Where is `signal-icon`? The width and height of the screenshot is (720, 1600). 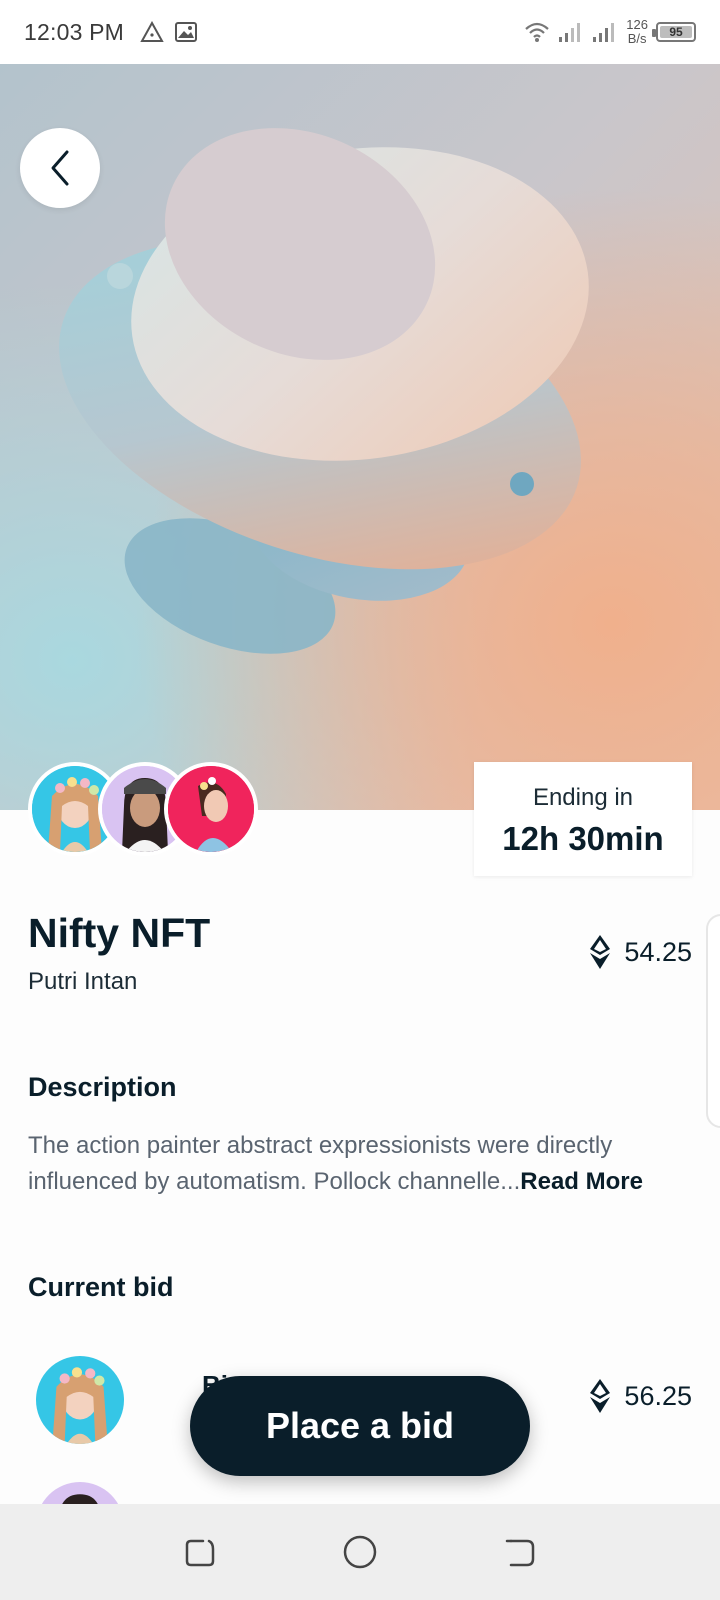 signal-icon is located at coordinates (570, 32).